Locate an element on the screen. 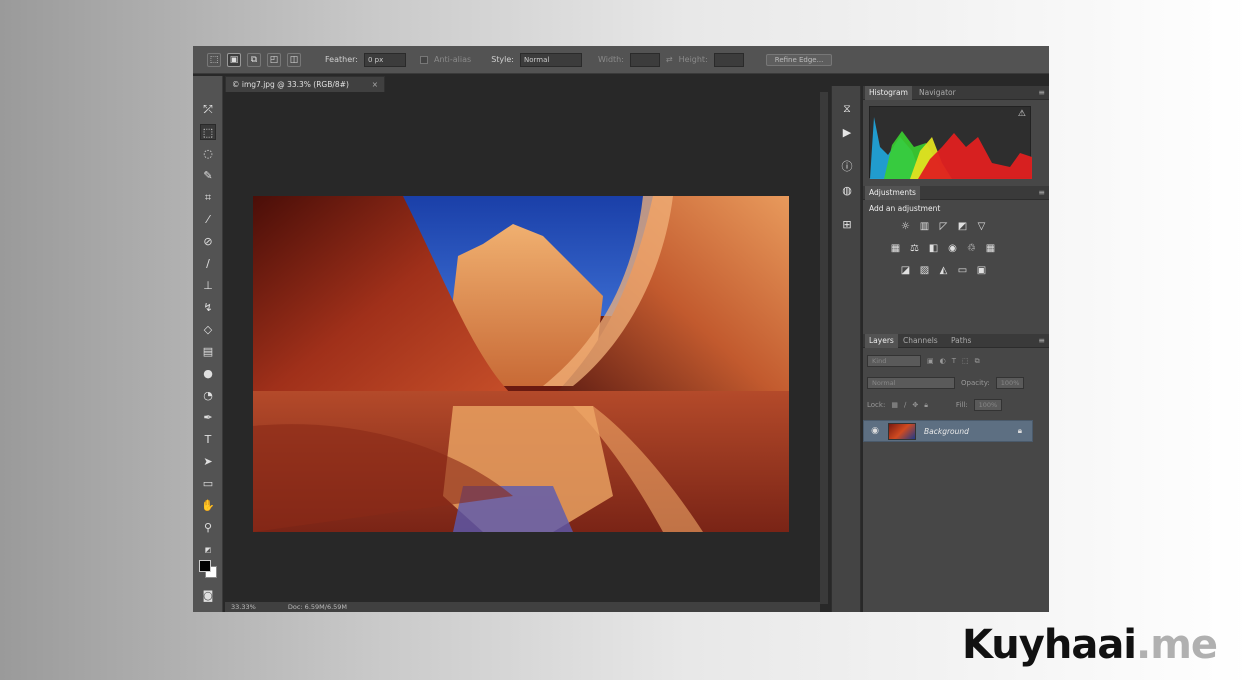  vibrance-icon: ▽ is located at coordinates (981, 226).